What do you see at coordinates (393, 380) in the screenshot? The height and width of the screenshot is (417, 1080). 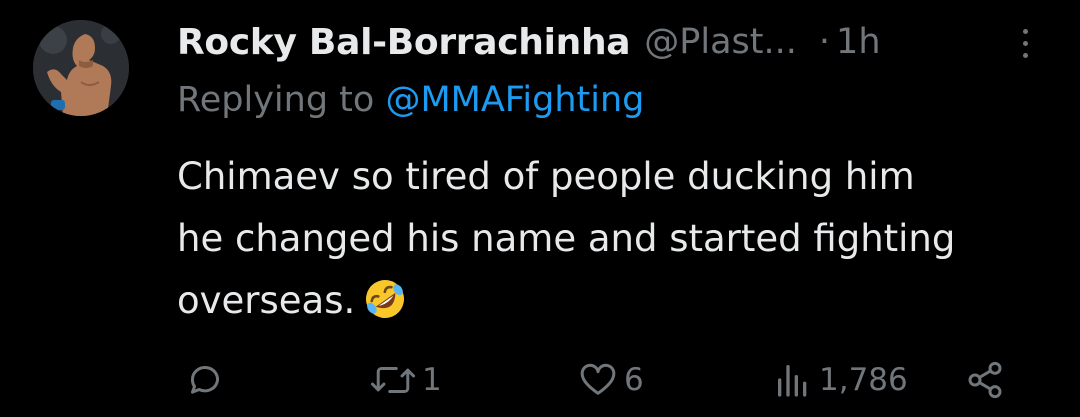 I see `retweet-icon` at bounding box center [393, 380].